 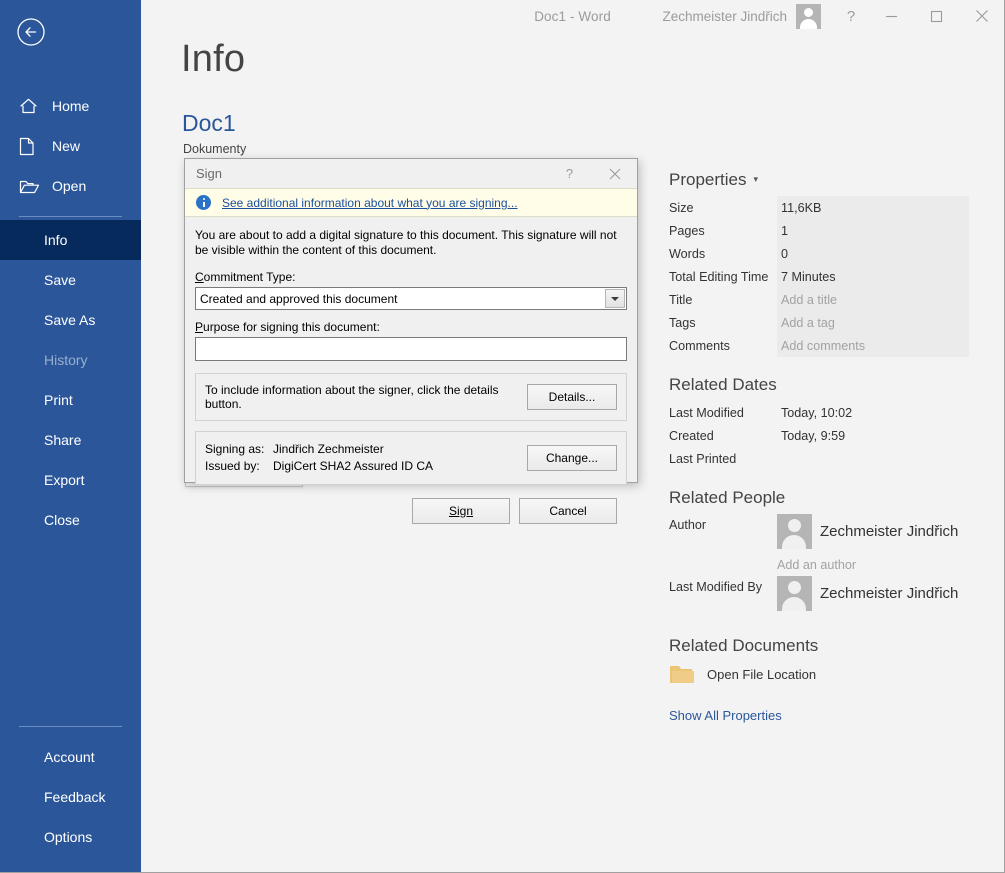 What do you see at coordinates (70, 440) in the screenshot?
I see `sidebar-item-share: Share` at bounding box center [70, 440].